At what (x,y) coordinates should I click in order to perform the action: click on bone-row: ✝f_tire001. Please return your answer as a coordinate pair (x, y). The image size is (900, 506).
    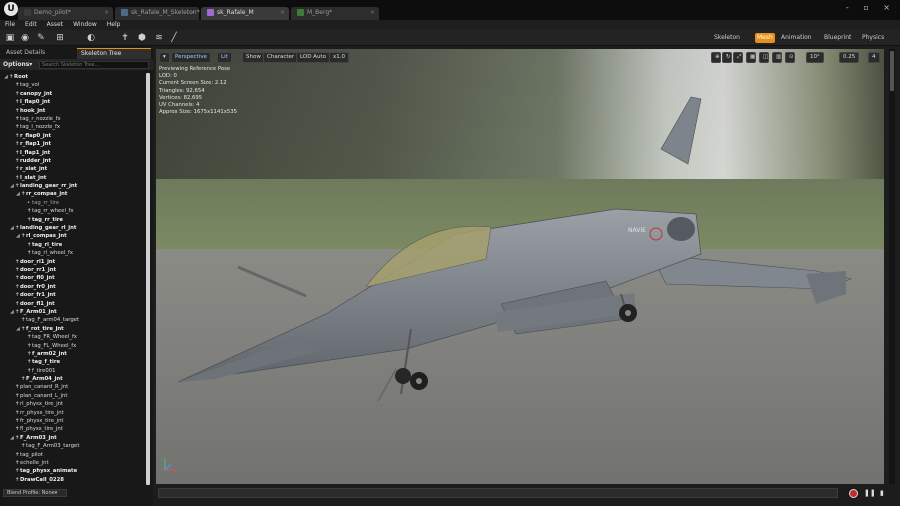
    Looking at the image, I should click on (76, 371).